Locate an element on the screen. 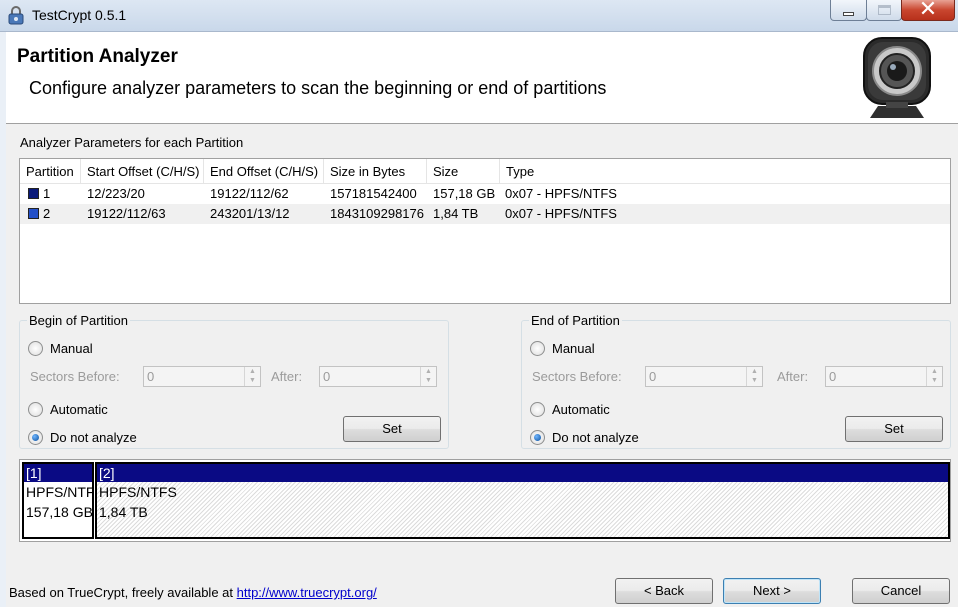 This screenshot has width=958, height=607. end-sectors-before-label: Sectors Before: is located at coordinates (577, 376).